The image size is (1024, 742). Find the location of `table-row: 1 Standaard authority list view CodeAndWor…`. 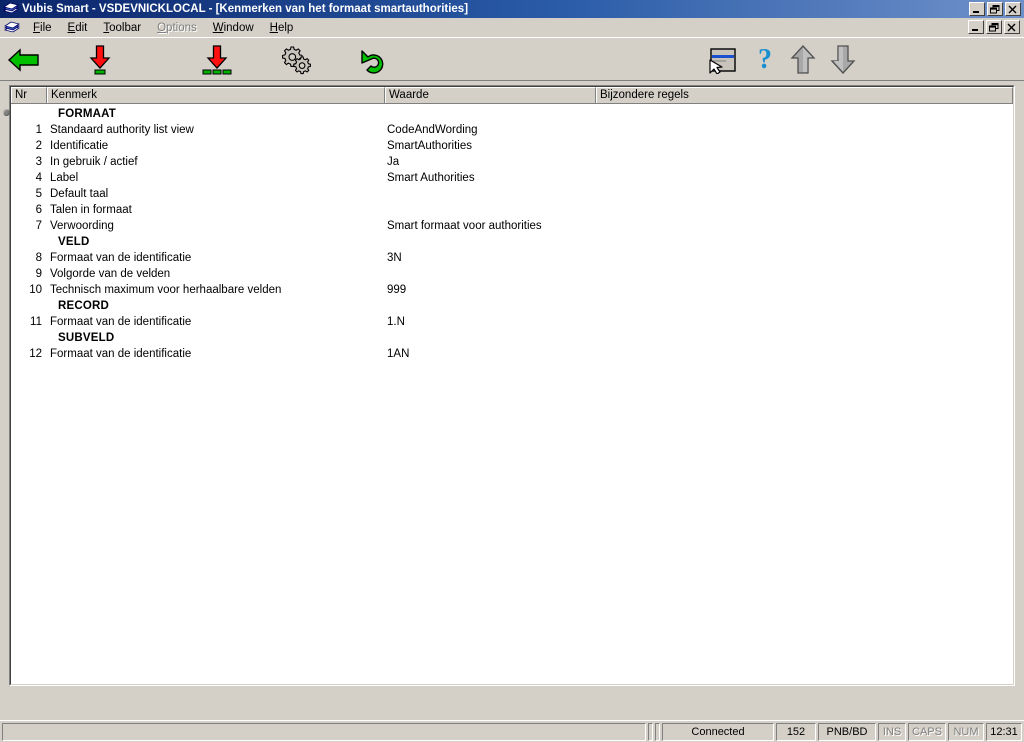

table-row: 1 Standaard authority list view CodeAndWor… is located at coordinates (512, 130).